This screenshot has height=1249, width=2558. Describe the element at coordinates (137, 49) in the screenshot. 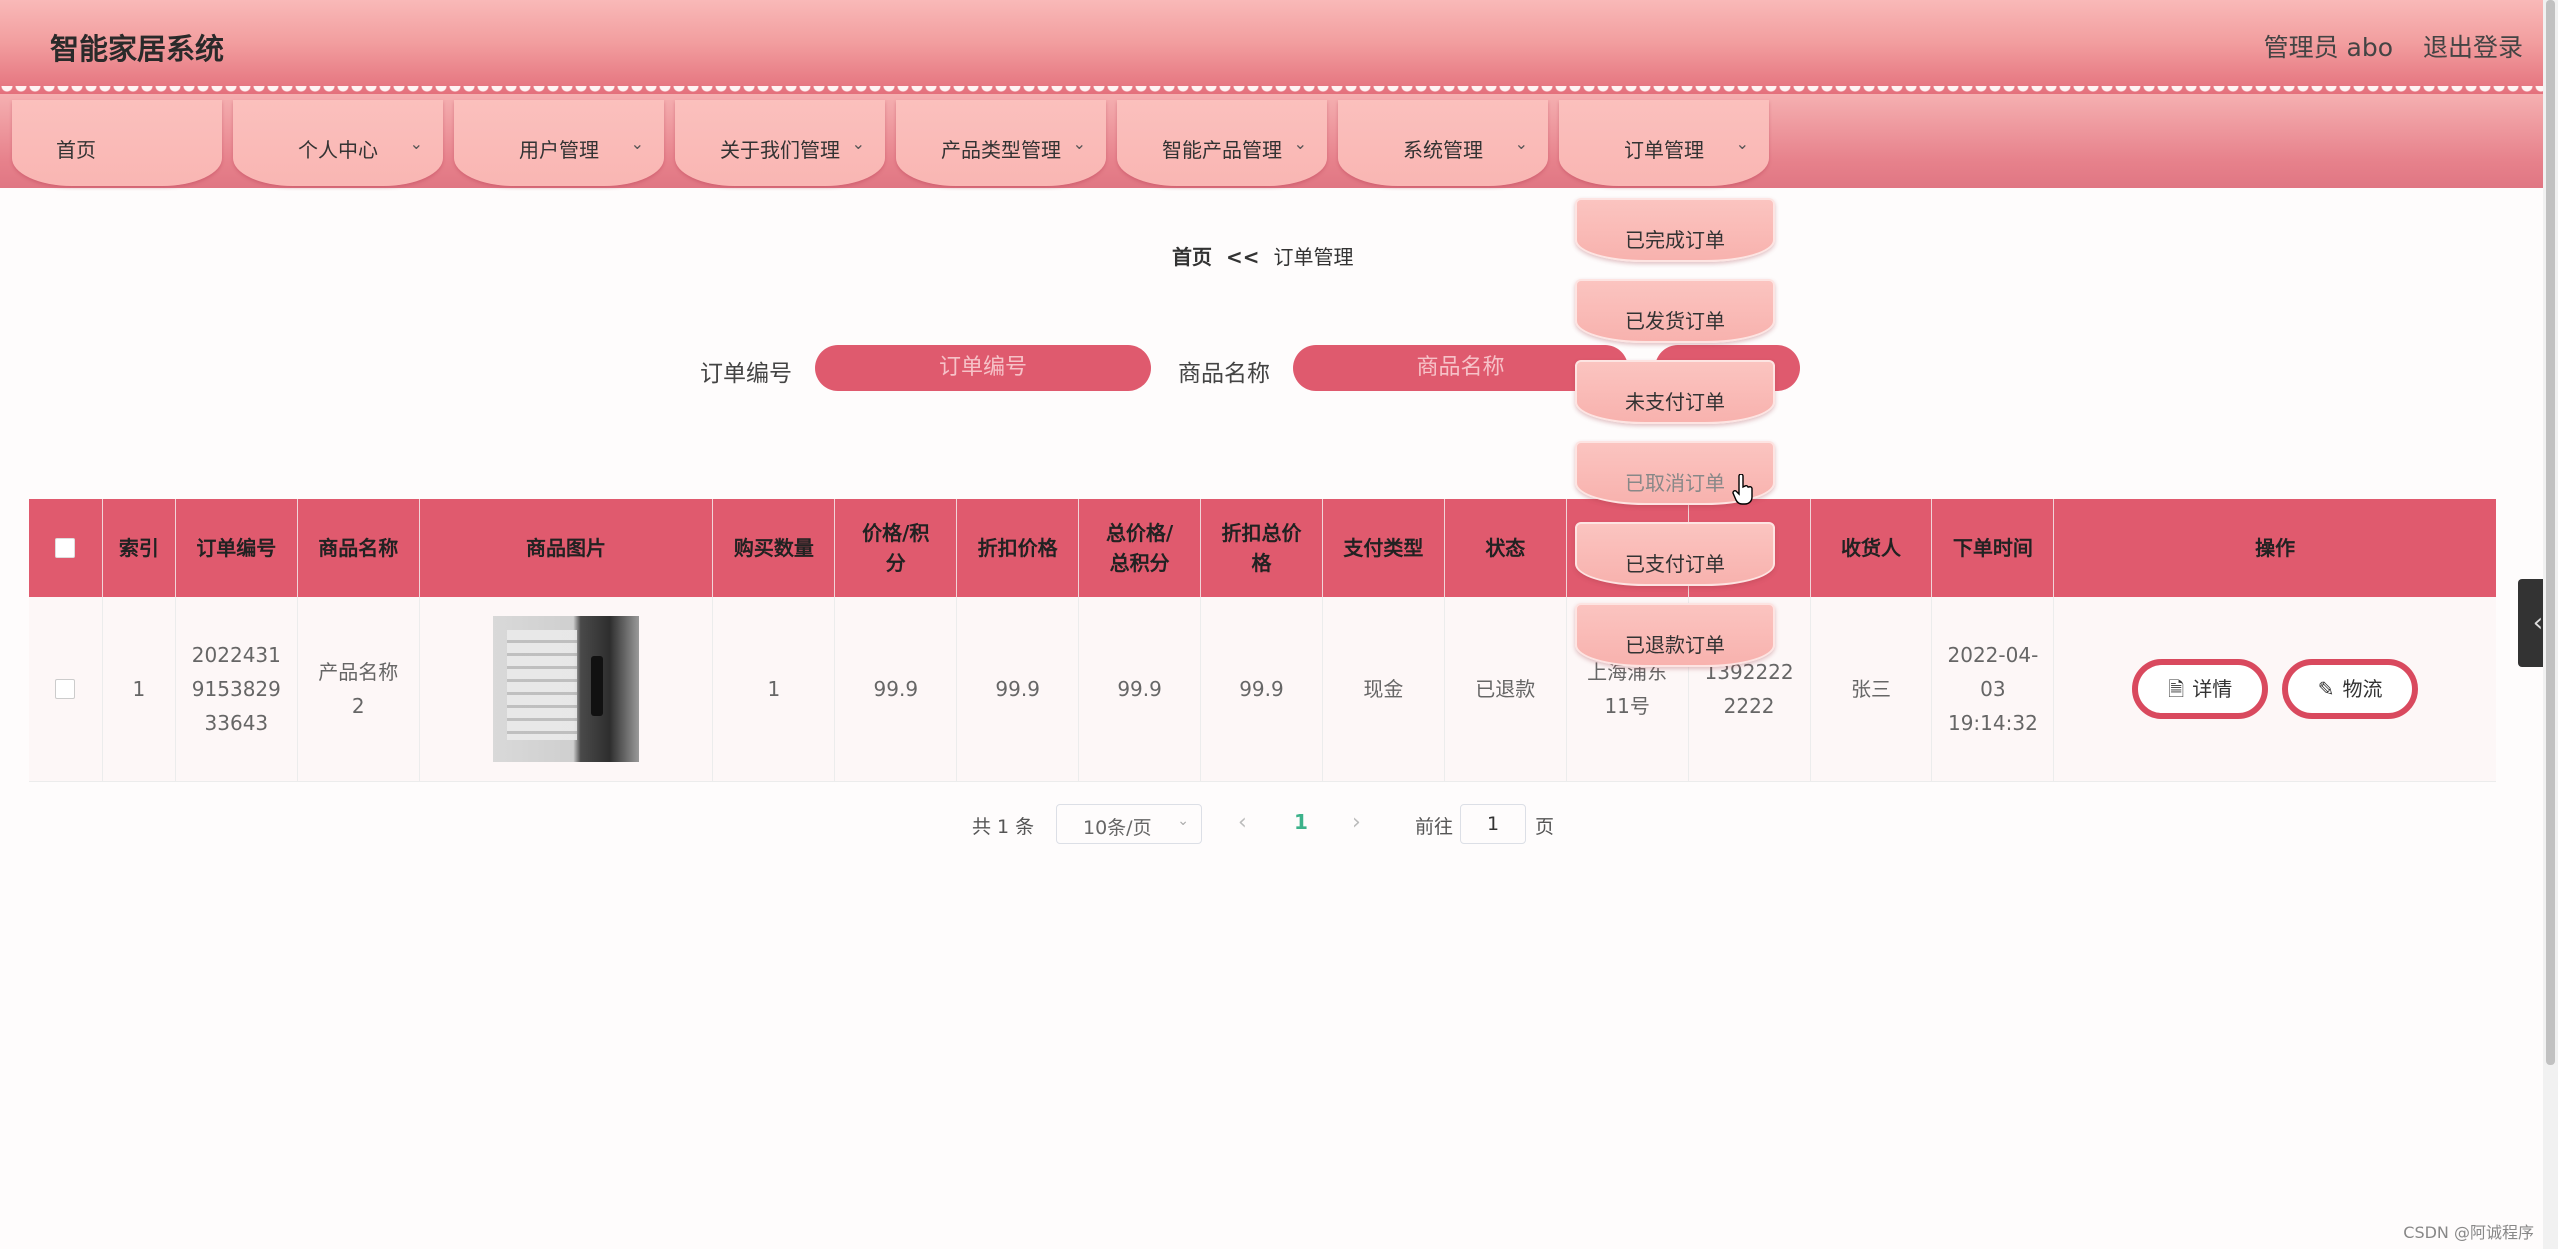

I see `app-title: 智能家居系统` at that location.